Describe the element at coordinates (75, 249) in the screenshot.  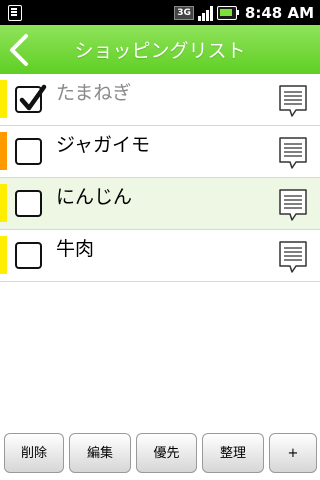
I see `item-label: 牛肉` at that location.